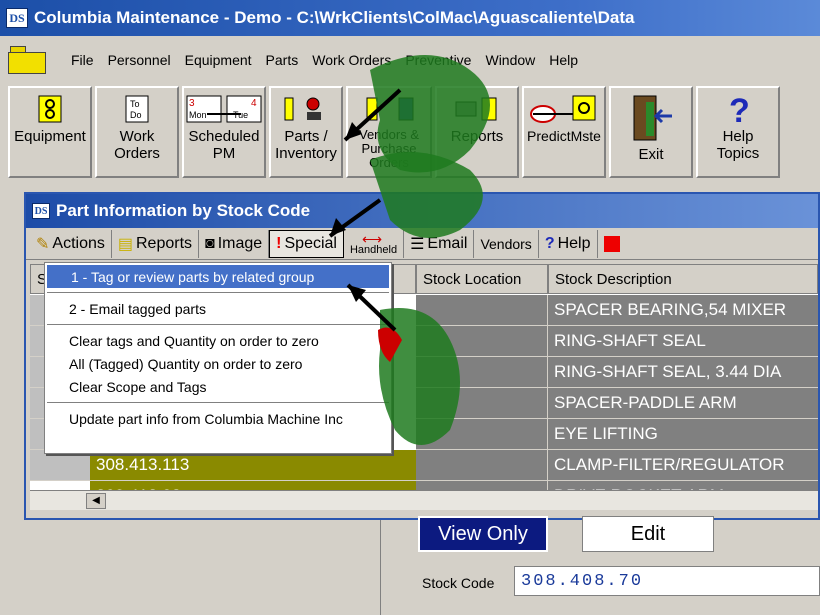  Describe the element at coordinates (424, 500) in the screenshot. I see `horizontal-scrollbar: ◀` at that location.